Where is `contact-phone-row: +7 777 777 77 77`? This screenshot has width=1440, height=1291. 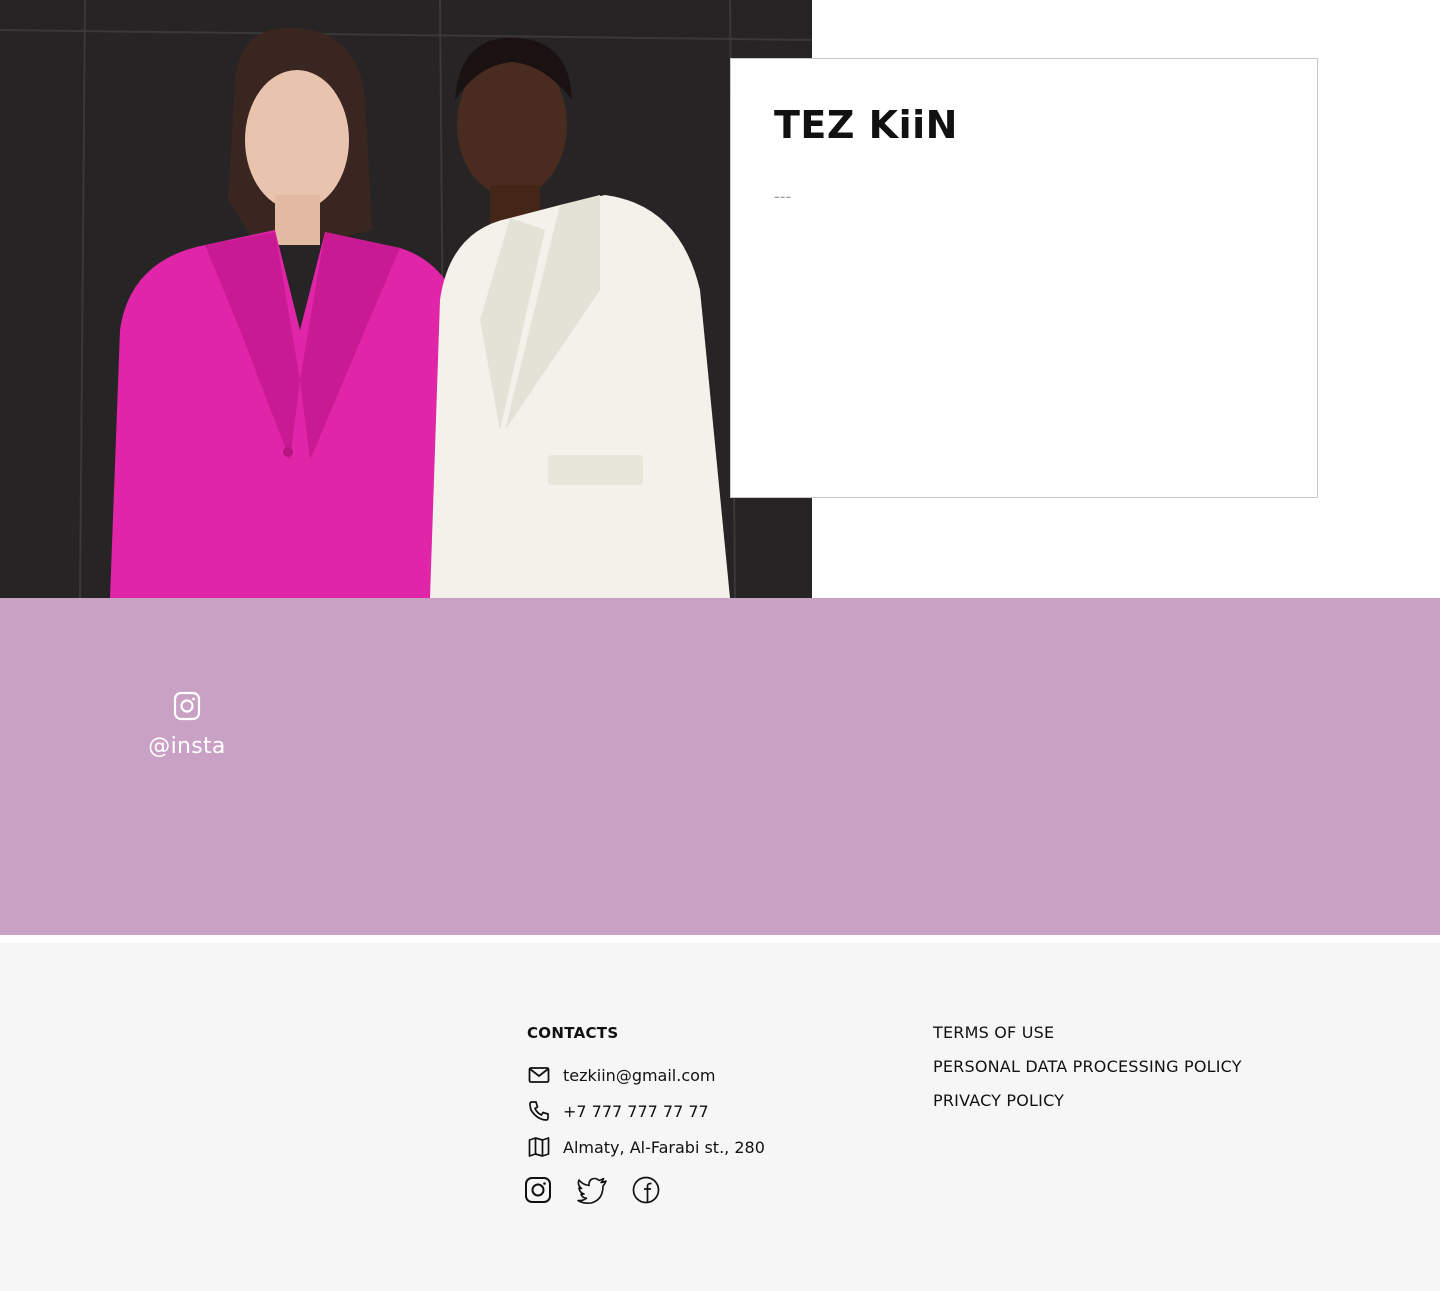
contact-phone-row: +7 777 777 77 77 is located at coordinates (617, 1111).